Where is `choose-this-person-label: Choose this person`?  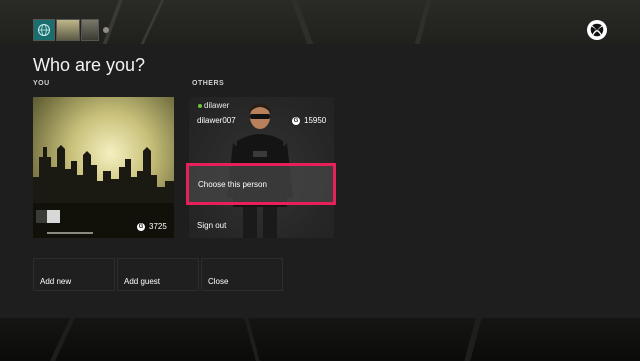 choose-this-person-label: Choose this person is located at coordinates (232, 184).